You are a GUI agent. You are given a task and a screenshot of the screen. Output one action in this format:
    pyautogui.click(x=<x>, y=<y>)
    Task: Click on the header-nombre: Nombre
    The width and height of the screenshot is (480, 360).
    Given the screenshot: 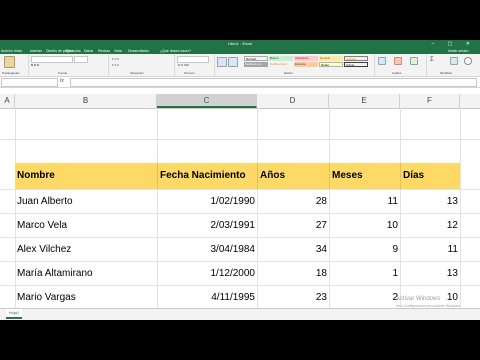 What is the action you would take?
    pyautogui.click(x=86, y=176)
    